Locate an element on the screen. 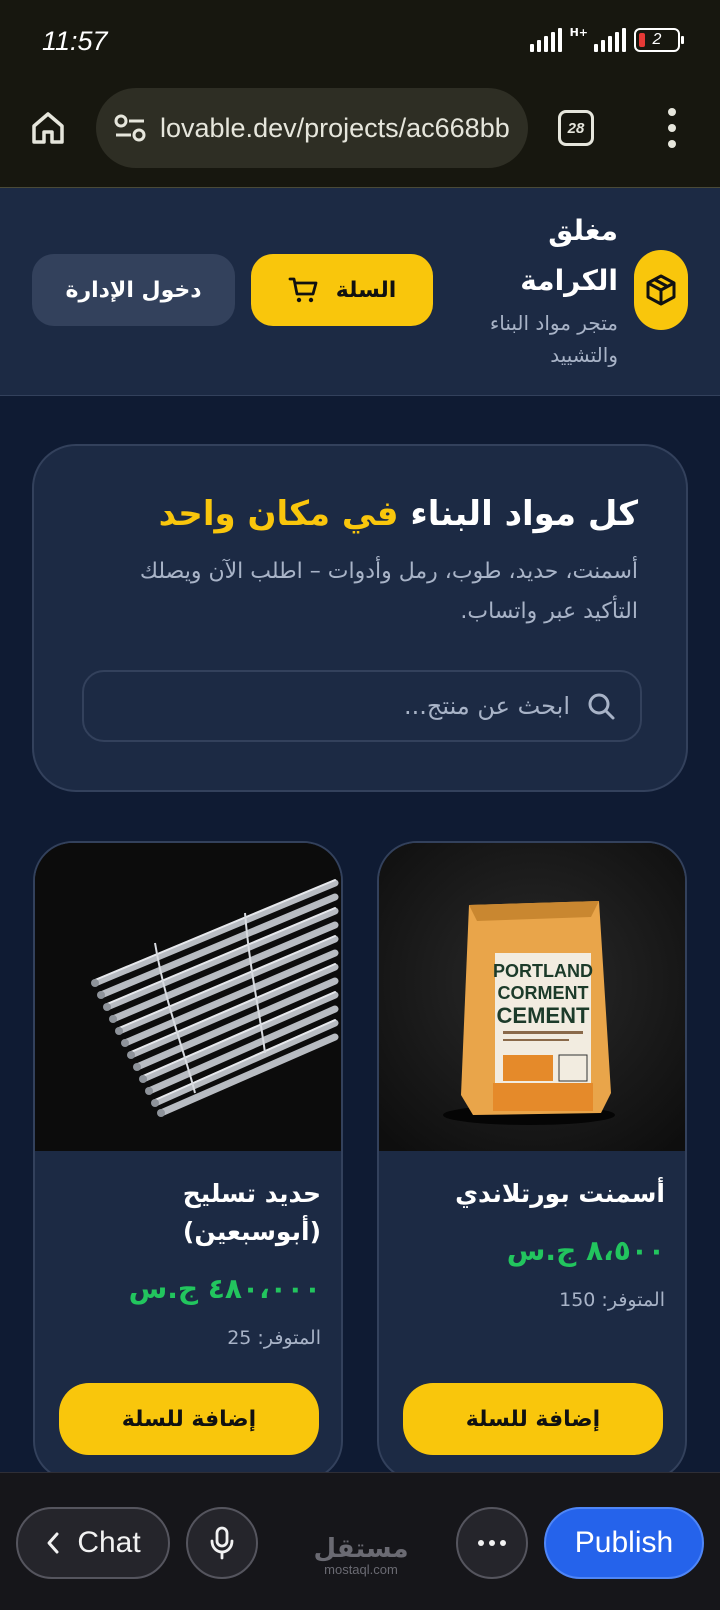  product-price: ٤٨٠،٠٠٠ ج.س is located at coordinates (224, 1288).